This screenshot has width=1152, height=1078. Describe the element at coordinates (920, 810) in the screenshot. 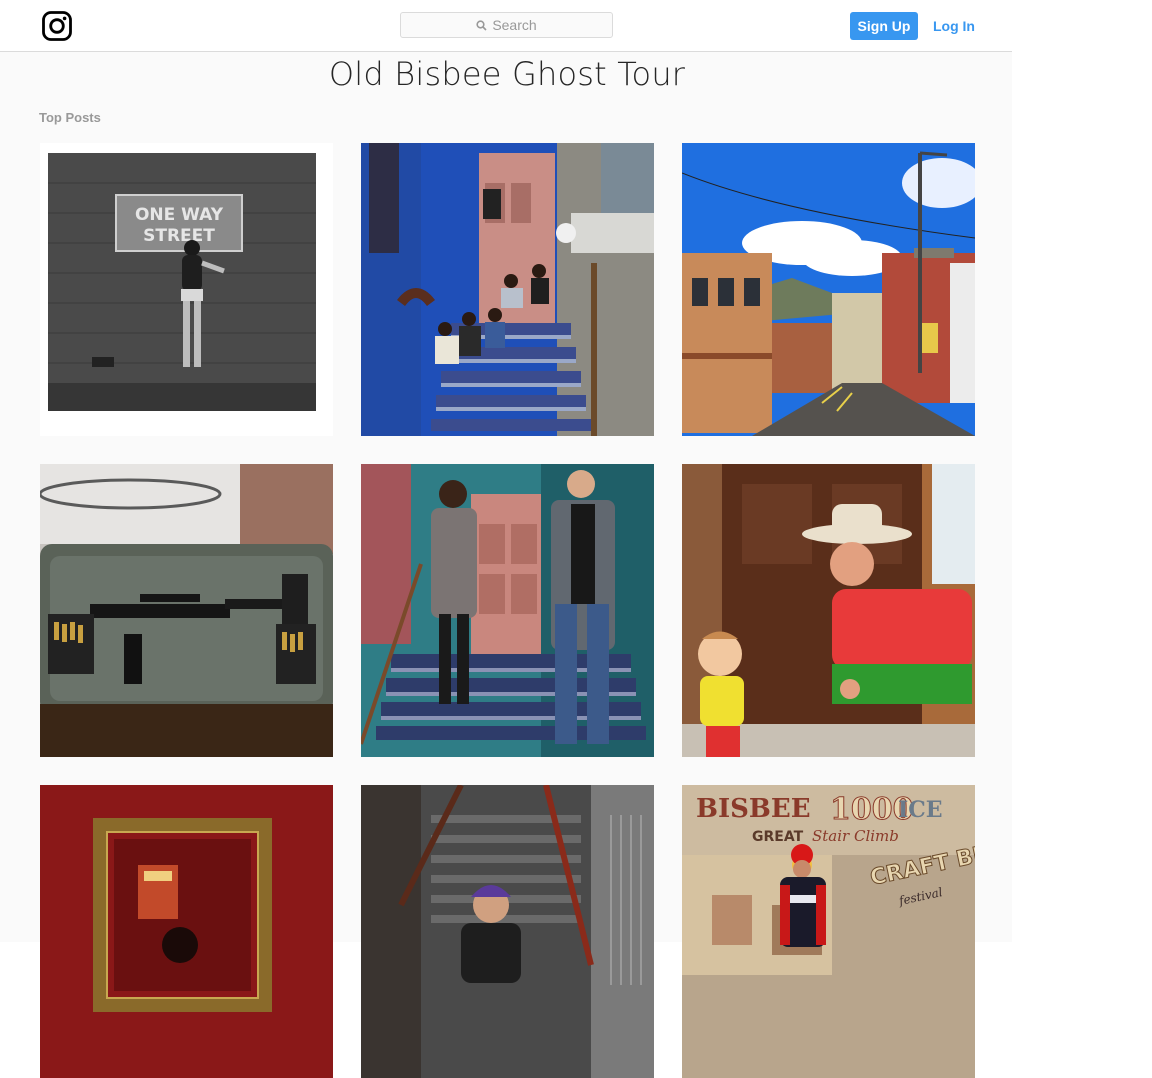

I see `svg-text: ICE` at that location.